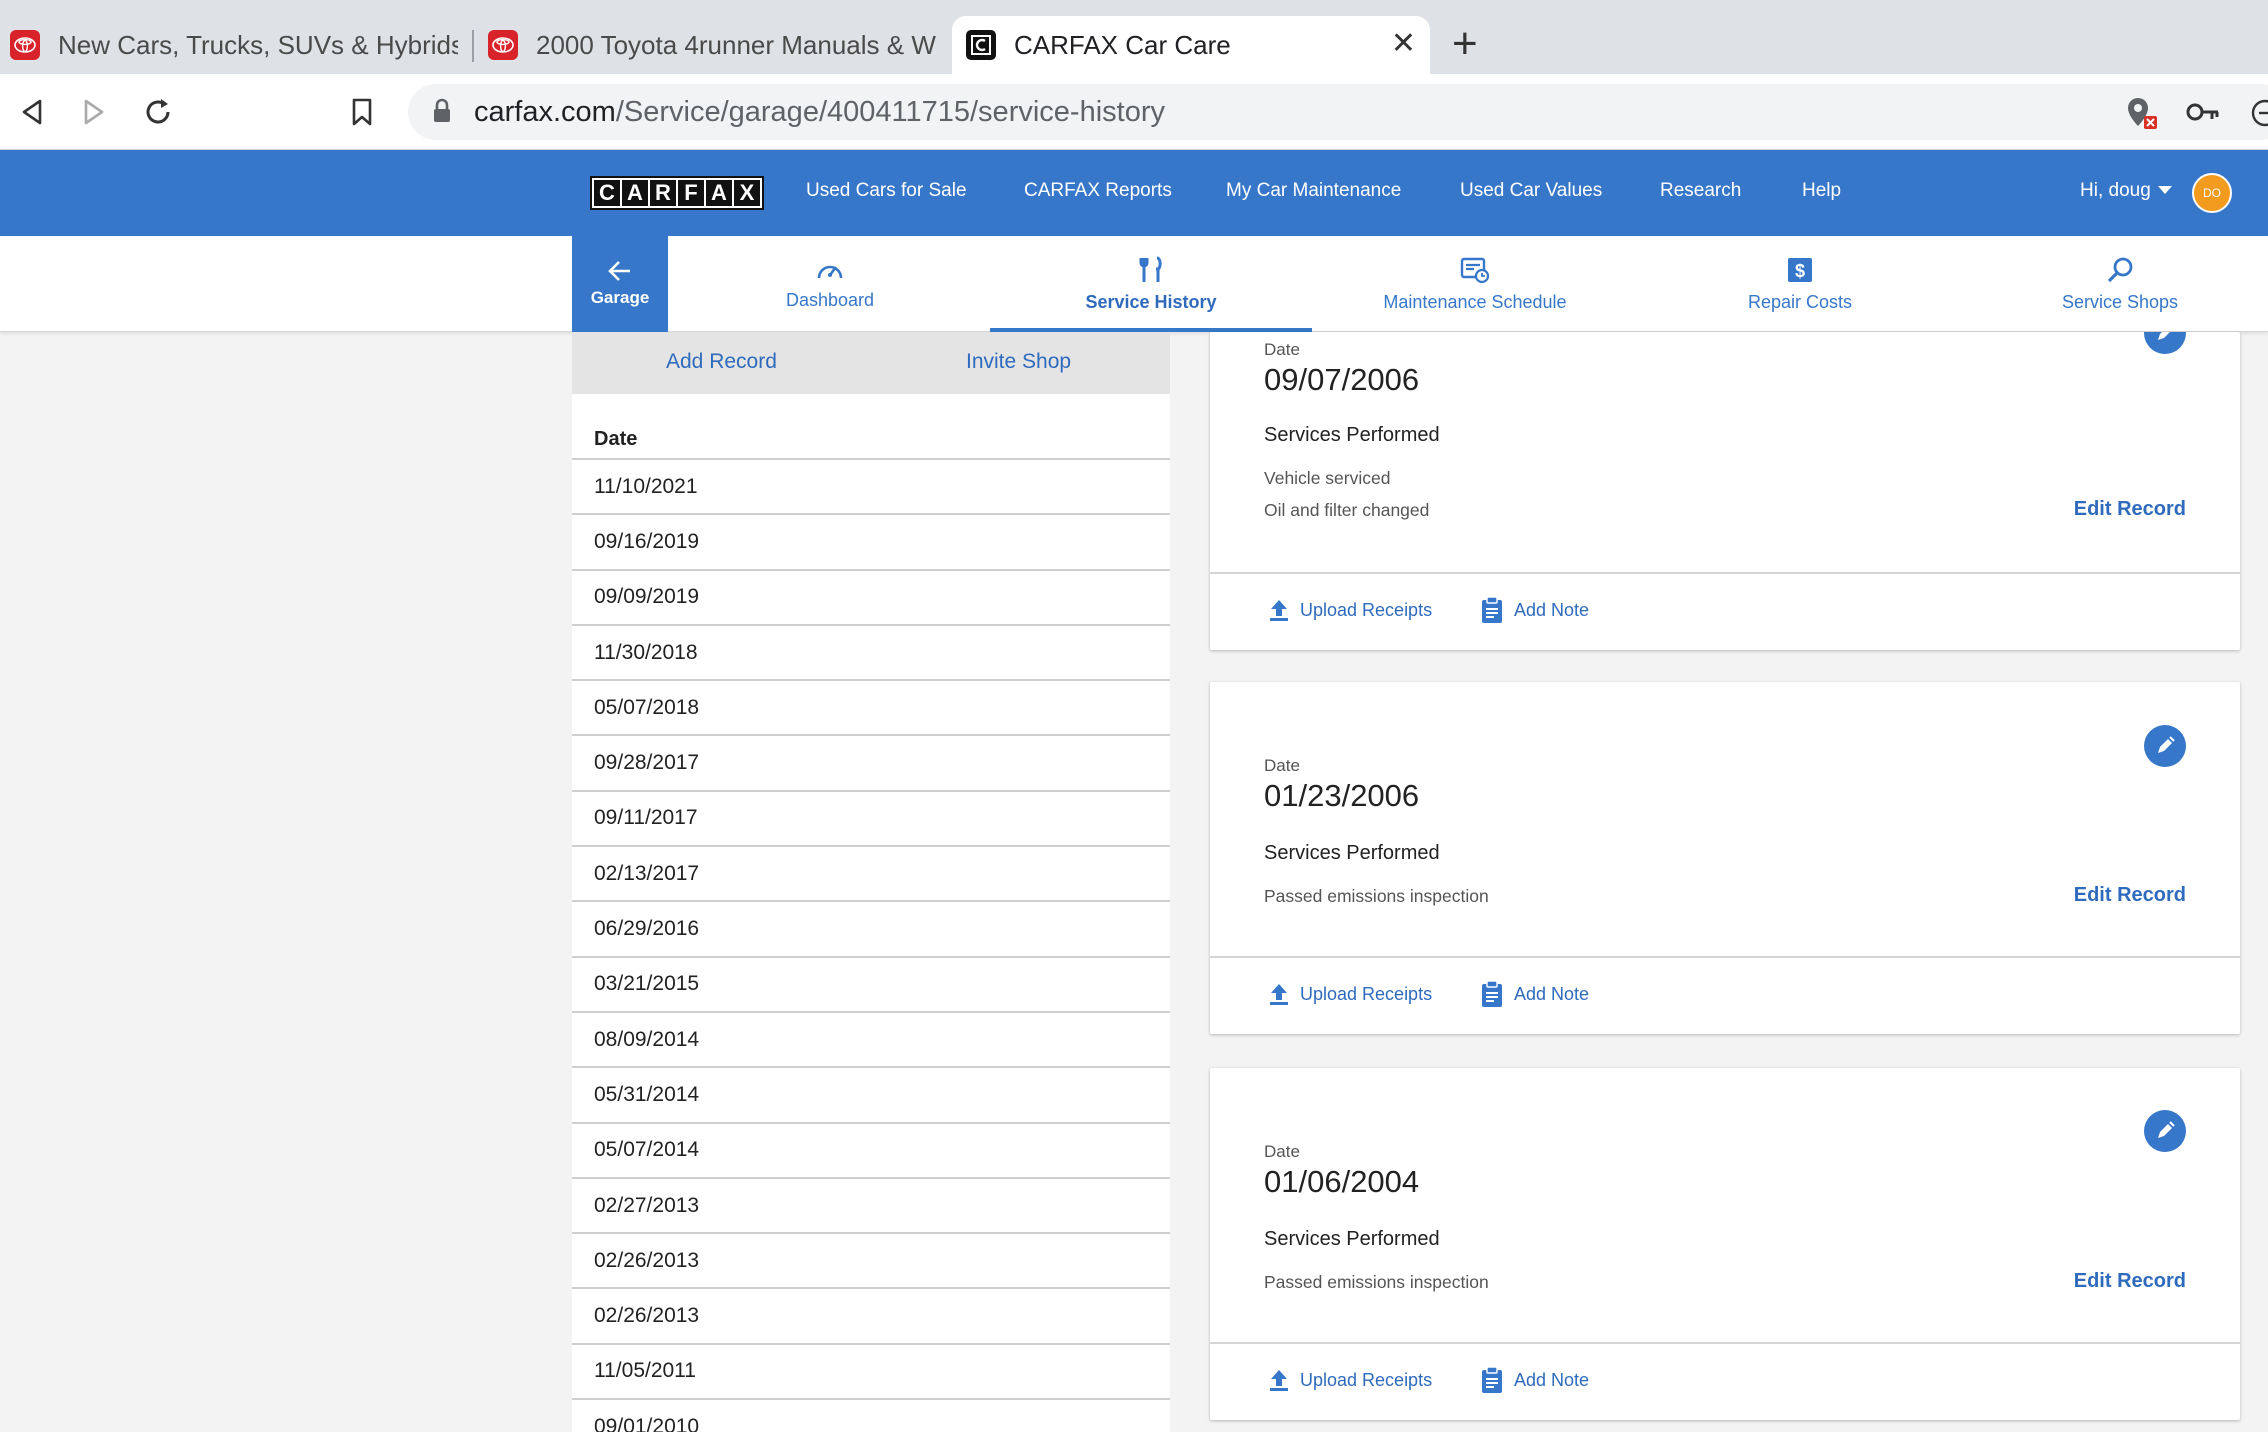 This screenshot has height=1432, width=2268. I want to click on tab-label: Maintenance Schedule, so click(1475, 301).